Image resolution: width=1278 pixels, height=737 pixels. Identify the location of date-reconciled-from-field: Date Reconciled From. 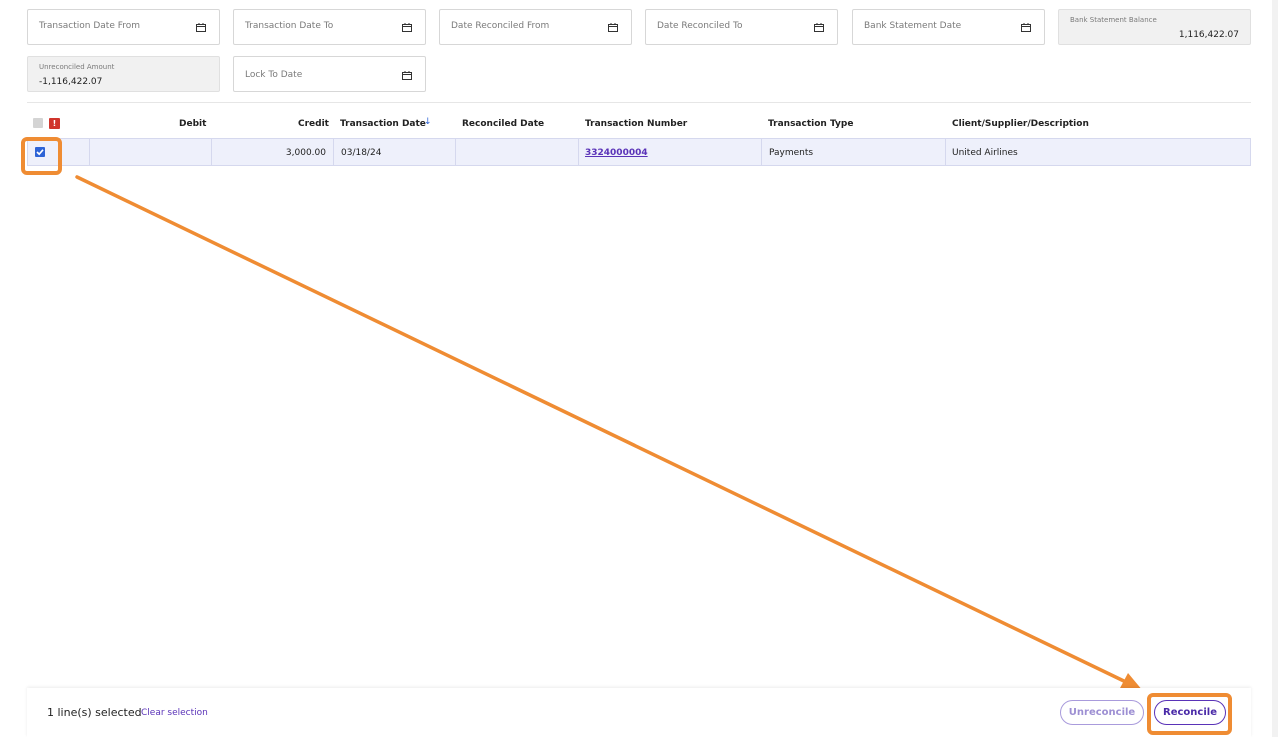
(535, 27).